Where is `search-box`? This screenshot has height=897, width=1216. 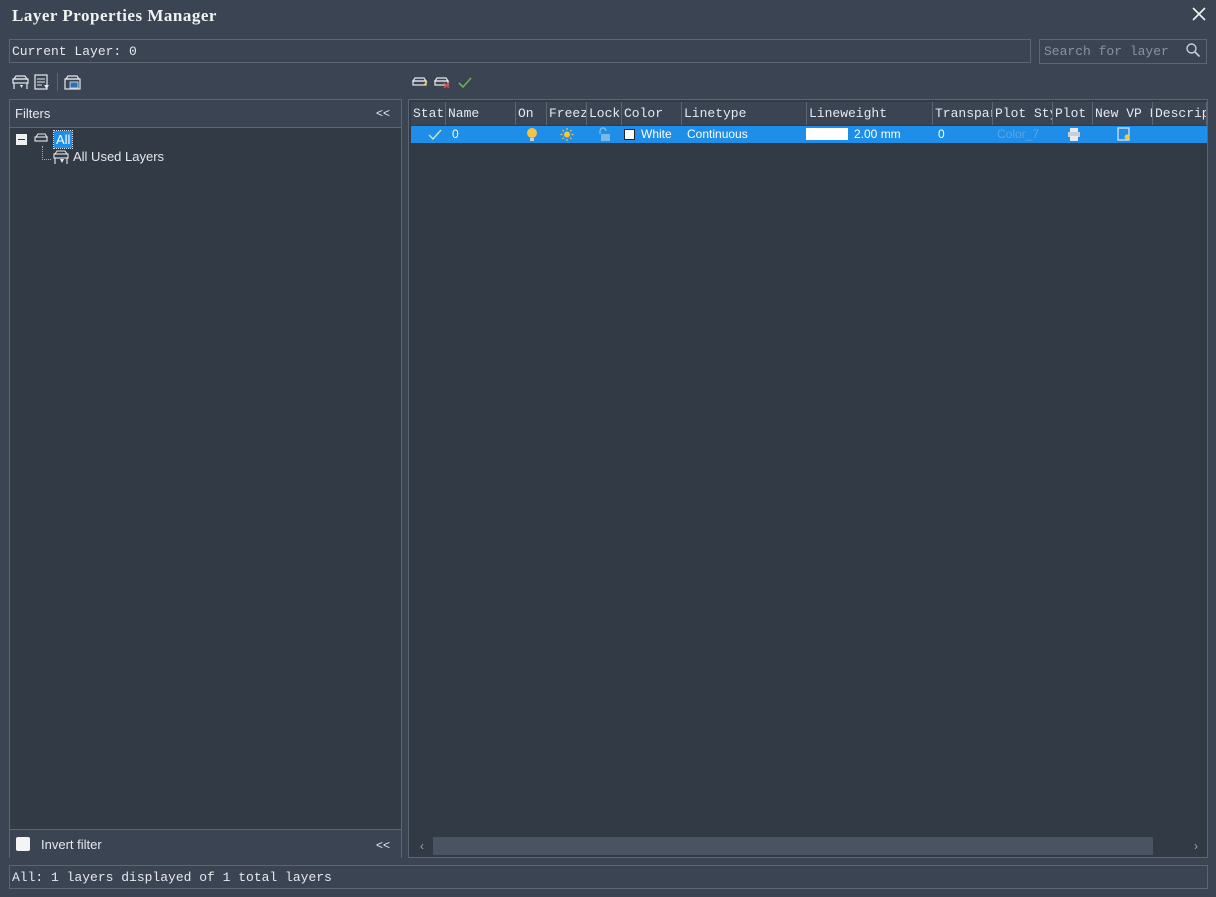 search-box is located at coordinates (1123, 51).